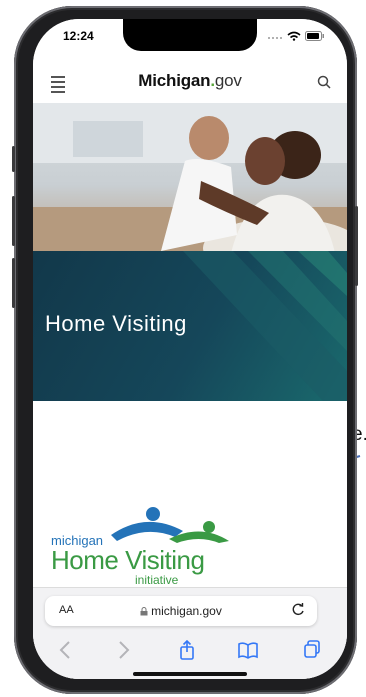 Image resolution: width=366 pixels, height=697 pixels. Describe the element at coordinates (187, 650) in the screenshot. I see `share-icon` at that location.